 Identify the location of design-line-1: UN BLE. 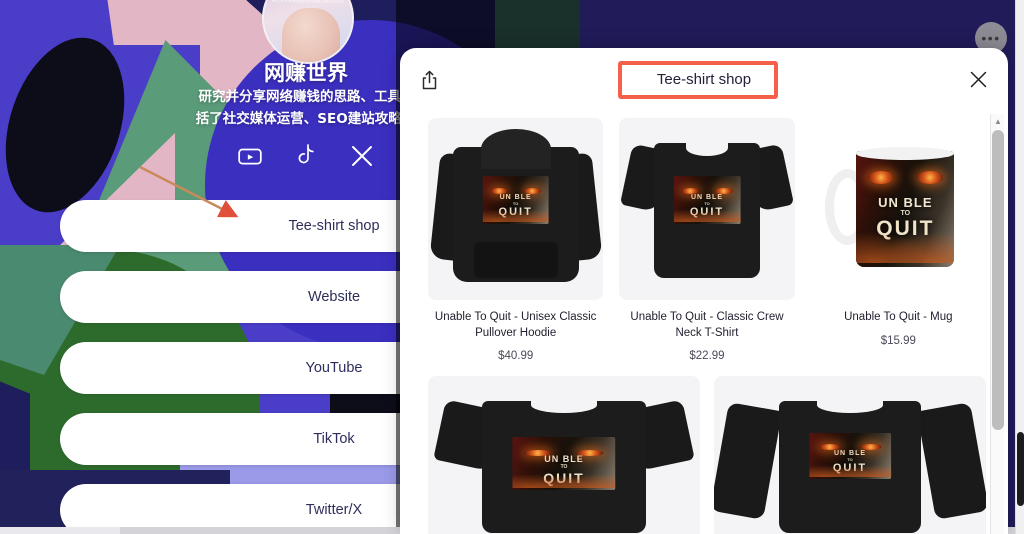
(905, 202).